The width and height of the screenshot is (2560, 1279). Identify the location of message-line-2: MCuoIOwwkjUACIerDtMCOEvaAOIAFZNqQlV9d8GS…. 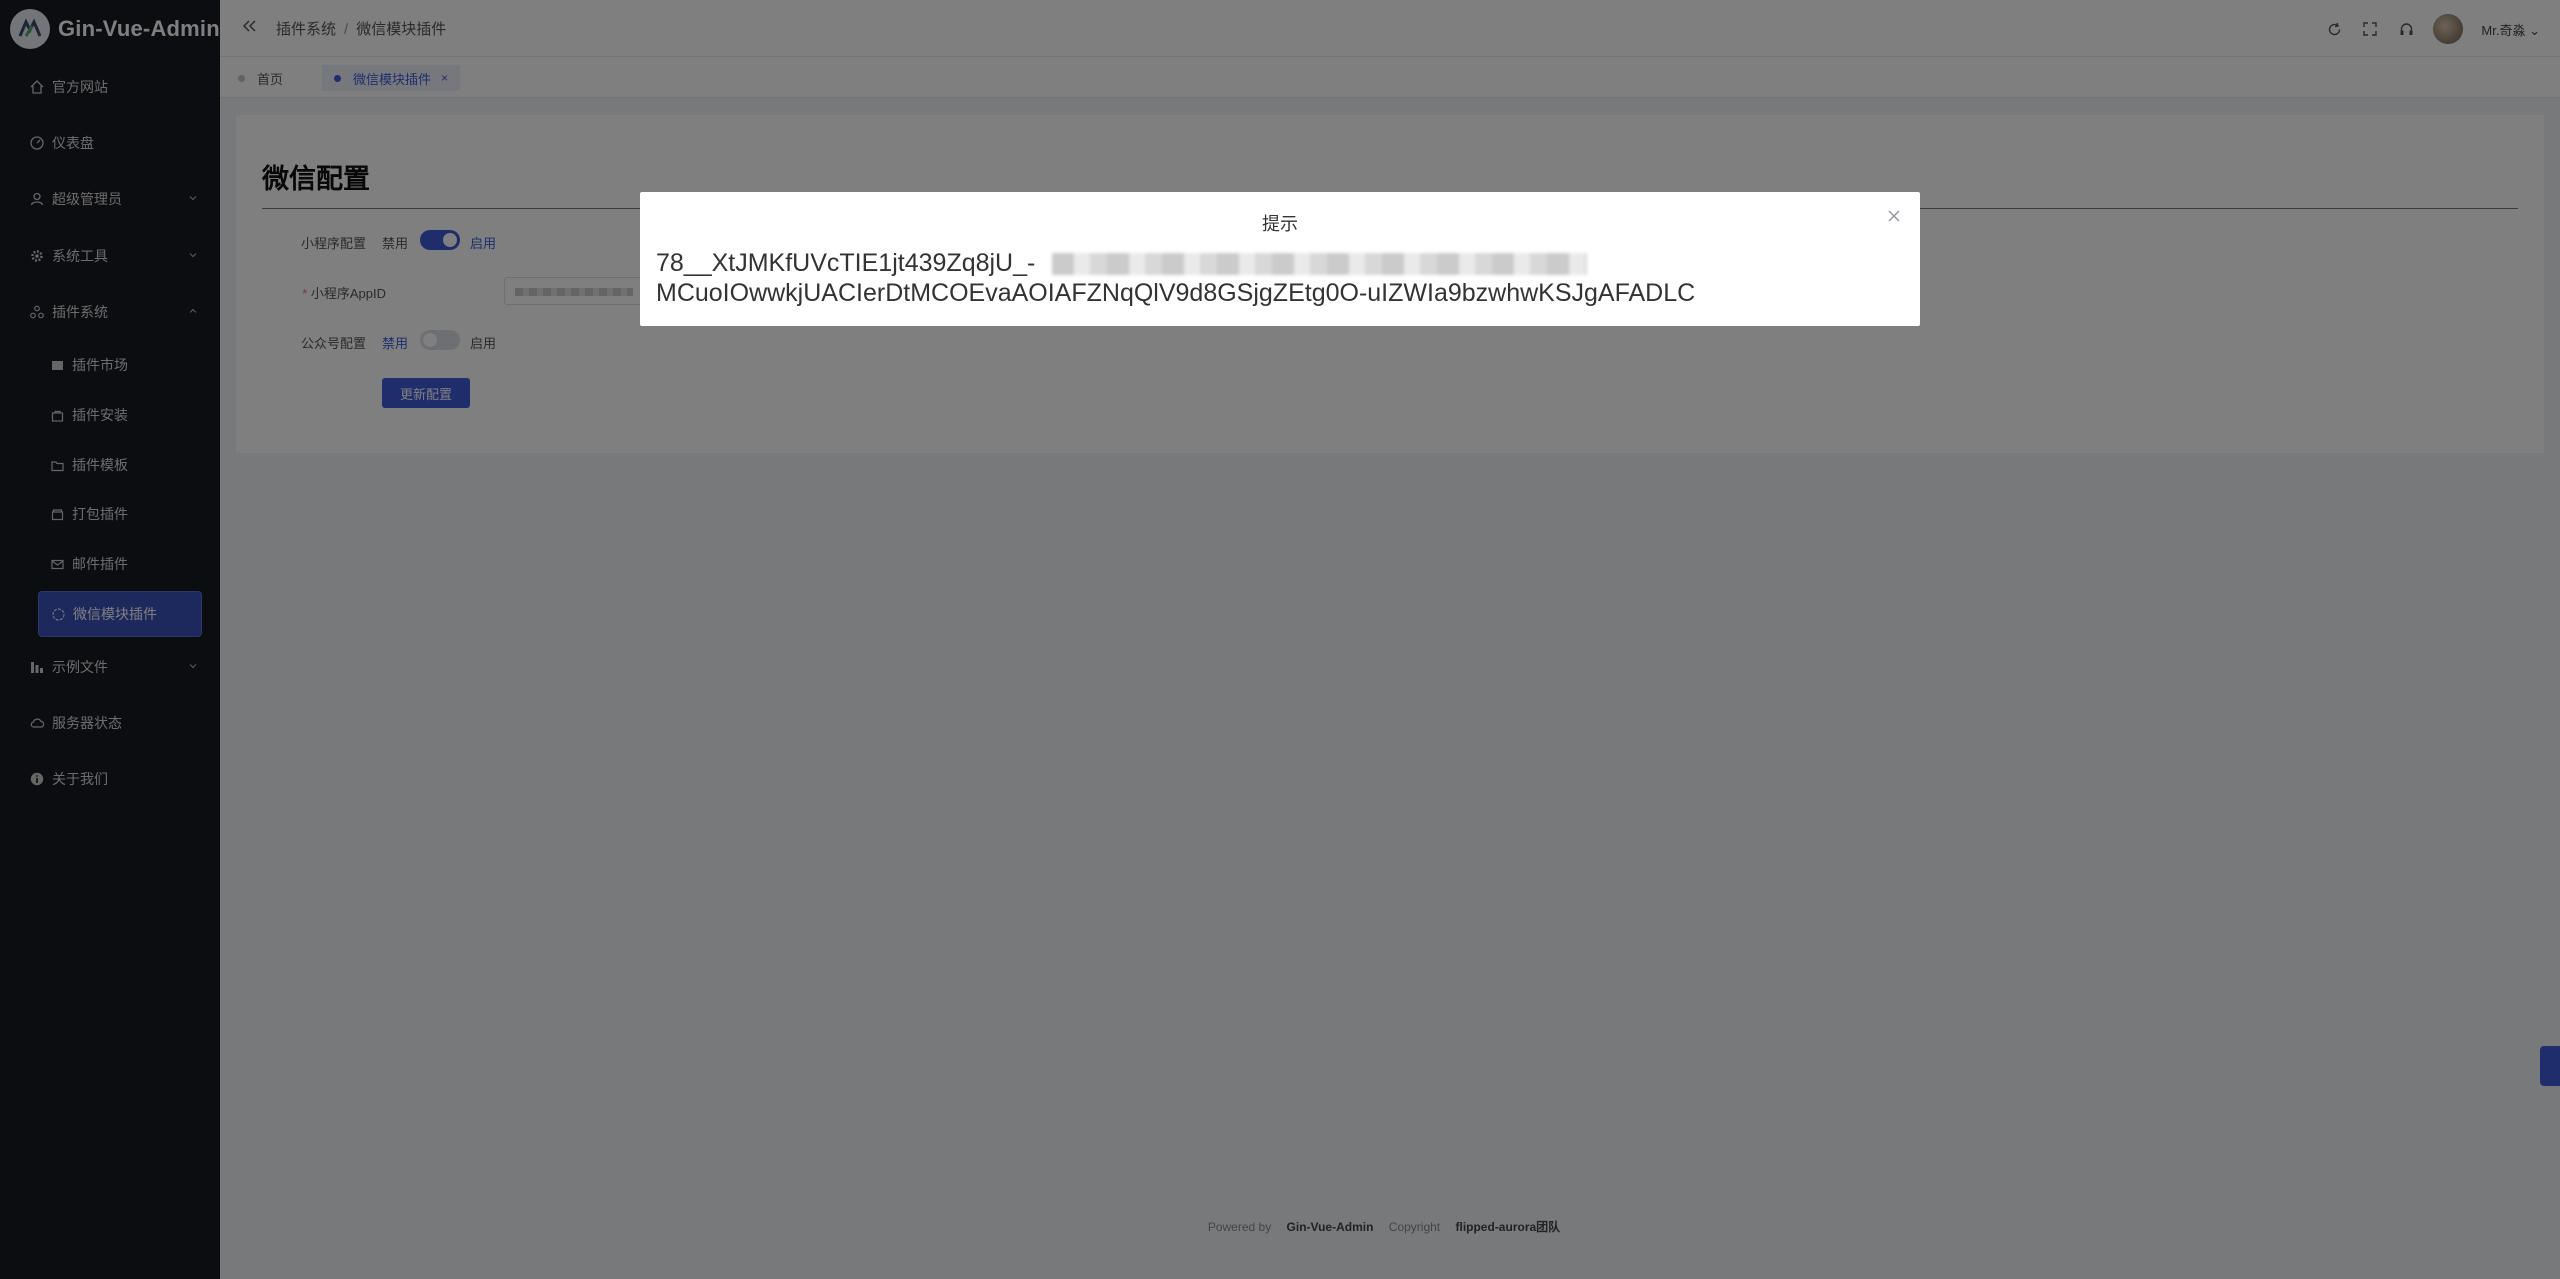
(1176, 293).